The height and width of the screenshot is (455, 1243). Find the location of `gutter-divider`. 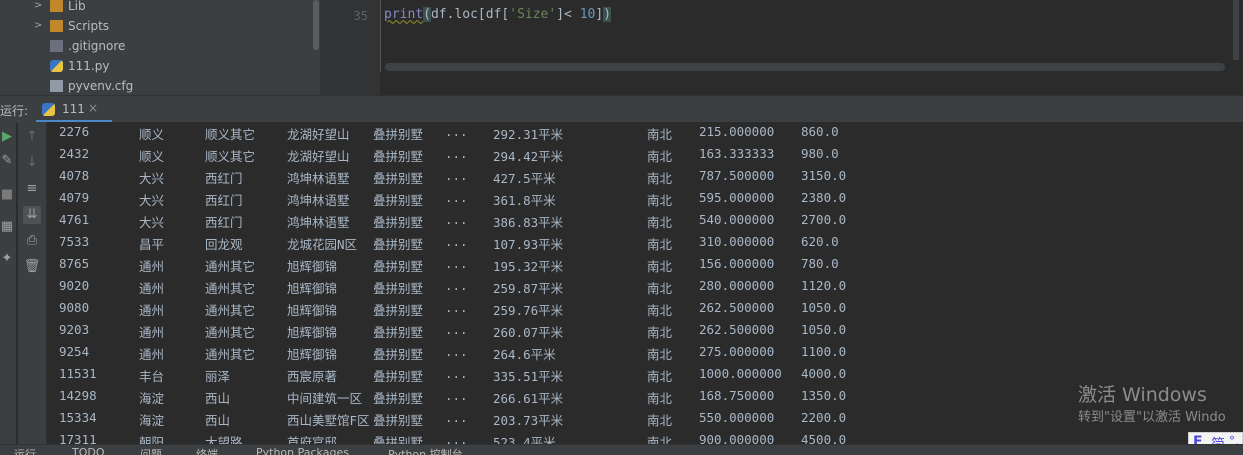

gutter-divider is located at coordinates (380, 36).